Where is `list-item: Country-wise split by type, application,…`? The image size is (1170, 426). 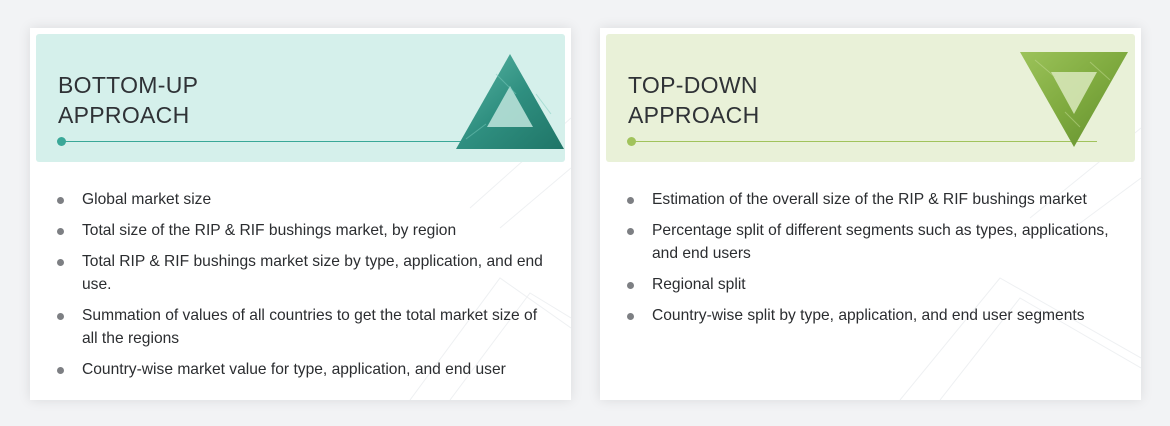
list-item: Country-wise split by type, application,… is located at coordinates (872, 315).